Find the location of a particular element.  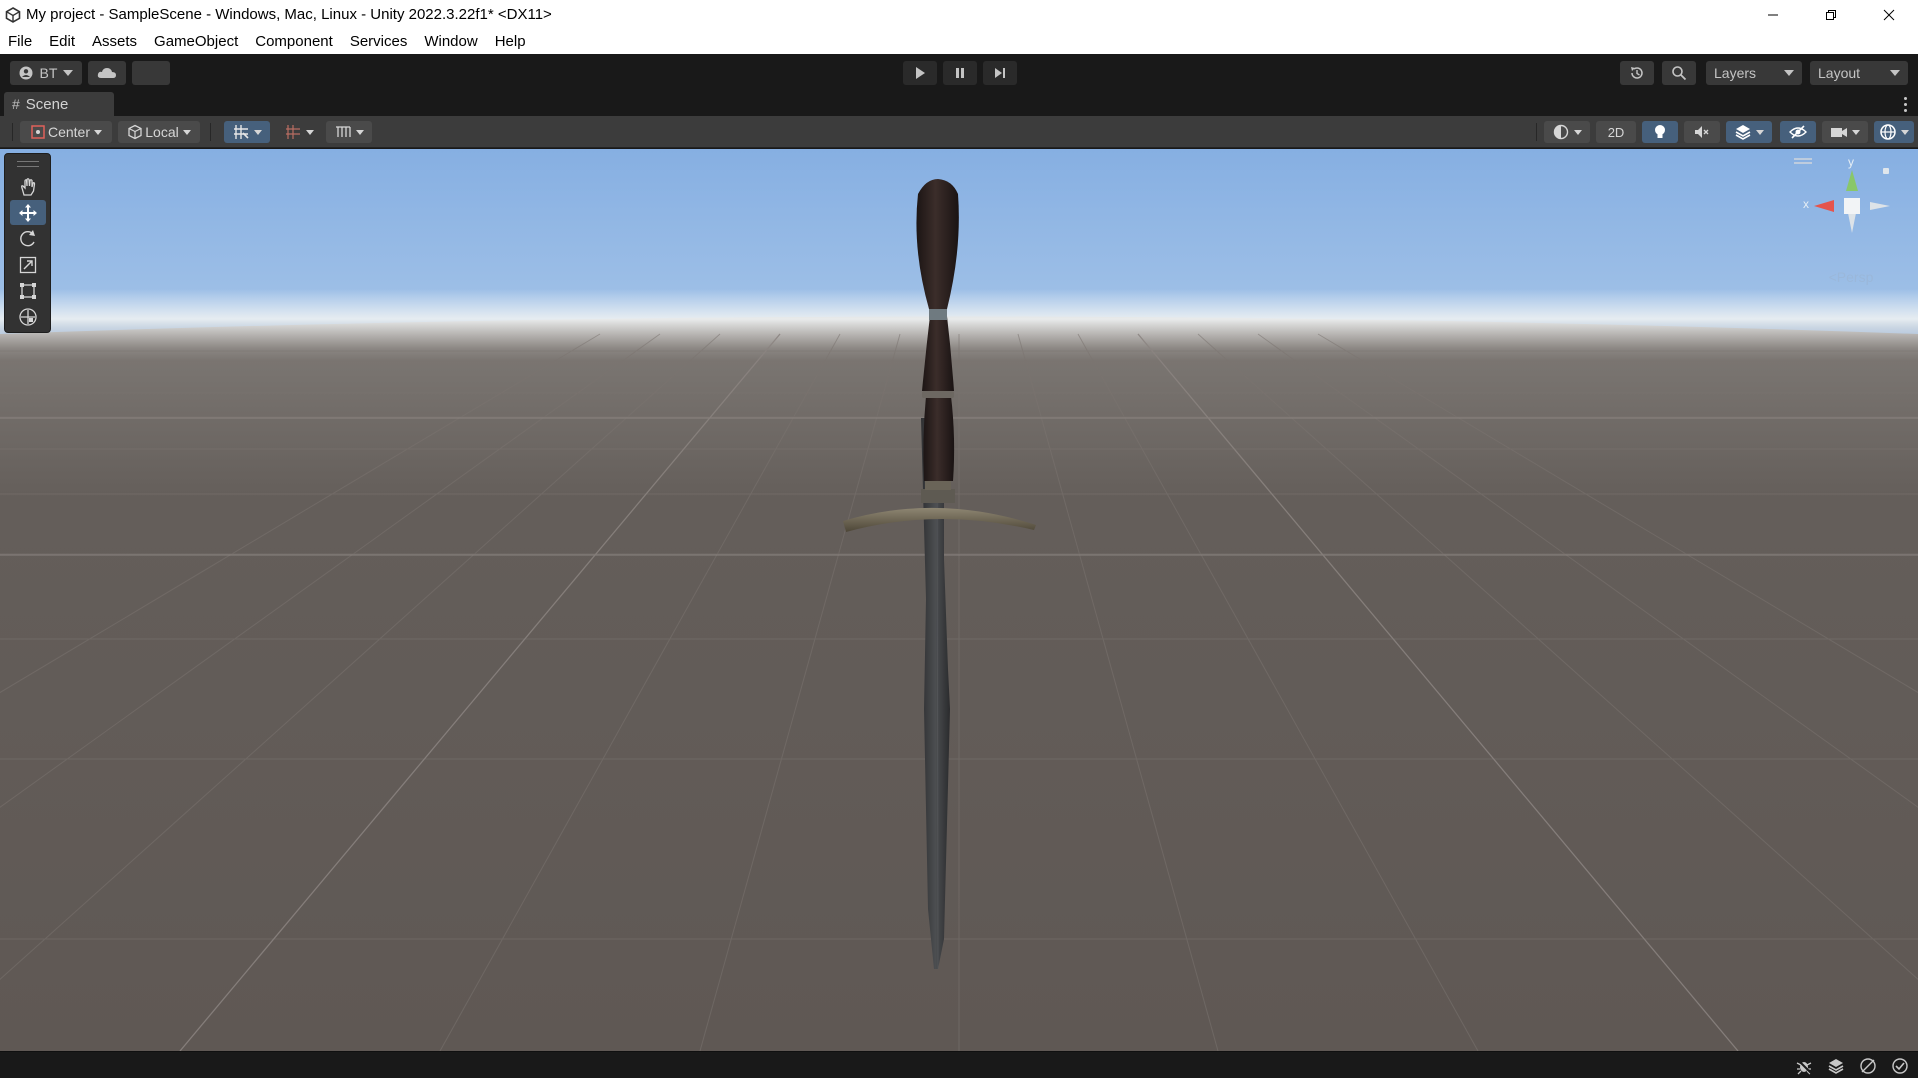

scene-tab-label: Scene is located at coordinates (47, 104).